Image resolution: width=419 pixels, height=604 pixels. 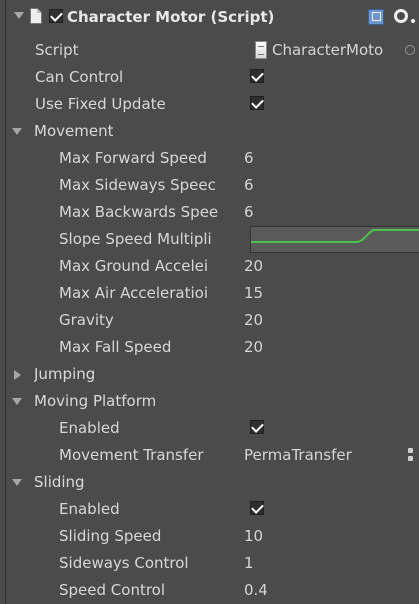 I want to click on sliding-enabled-row: Enabled, so click(x=212, y=509).